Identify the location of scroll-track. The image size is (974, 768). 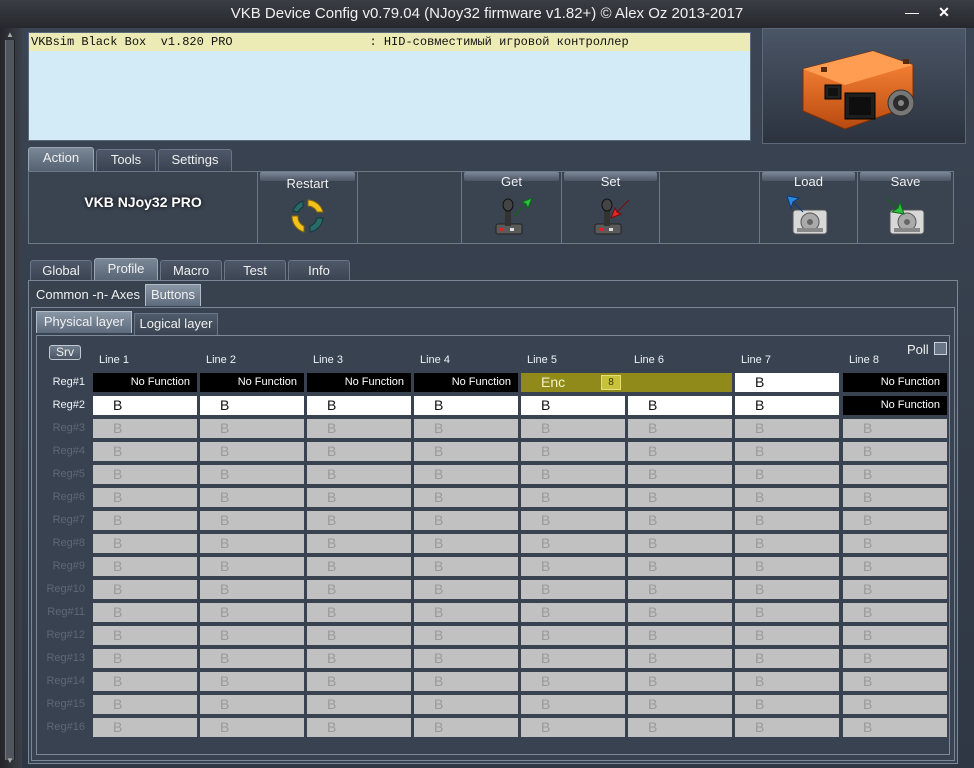
(10, 400).